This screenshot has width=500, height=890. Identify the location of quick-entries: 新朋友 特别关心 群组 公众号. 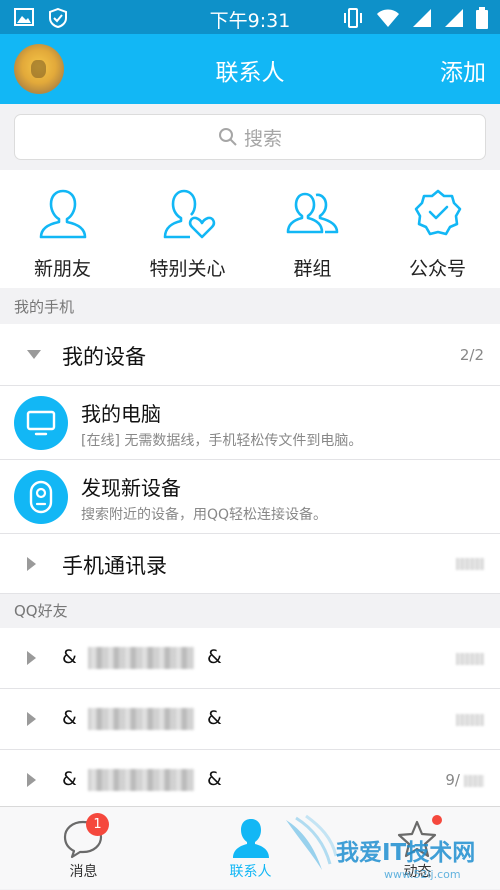
(250, 229).